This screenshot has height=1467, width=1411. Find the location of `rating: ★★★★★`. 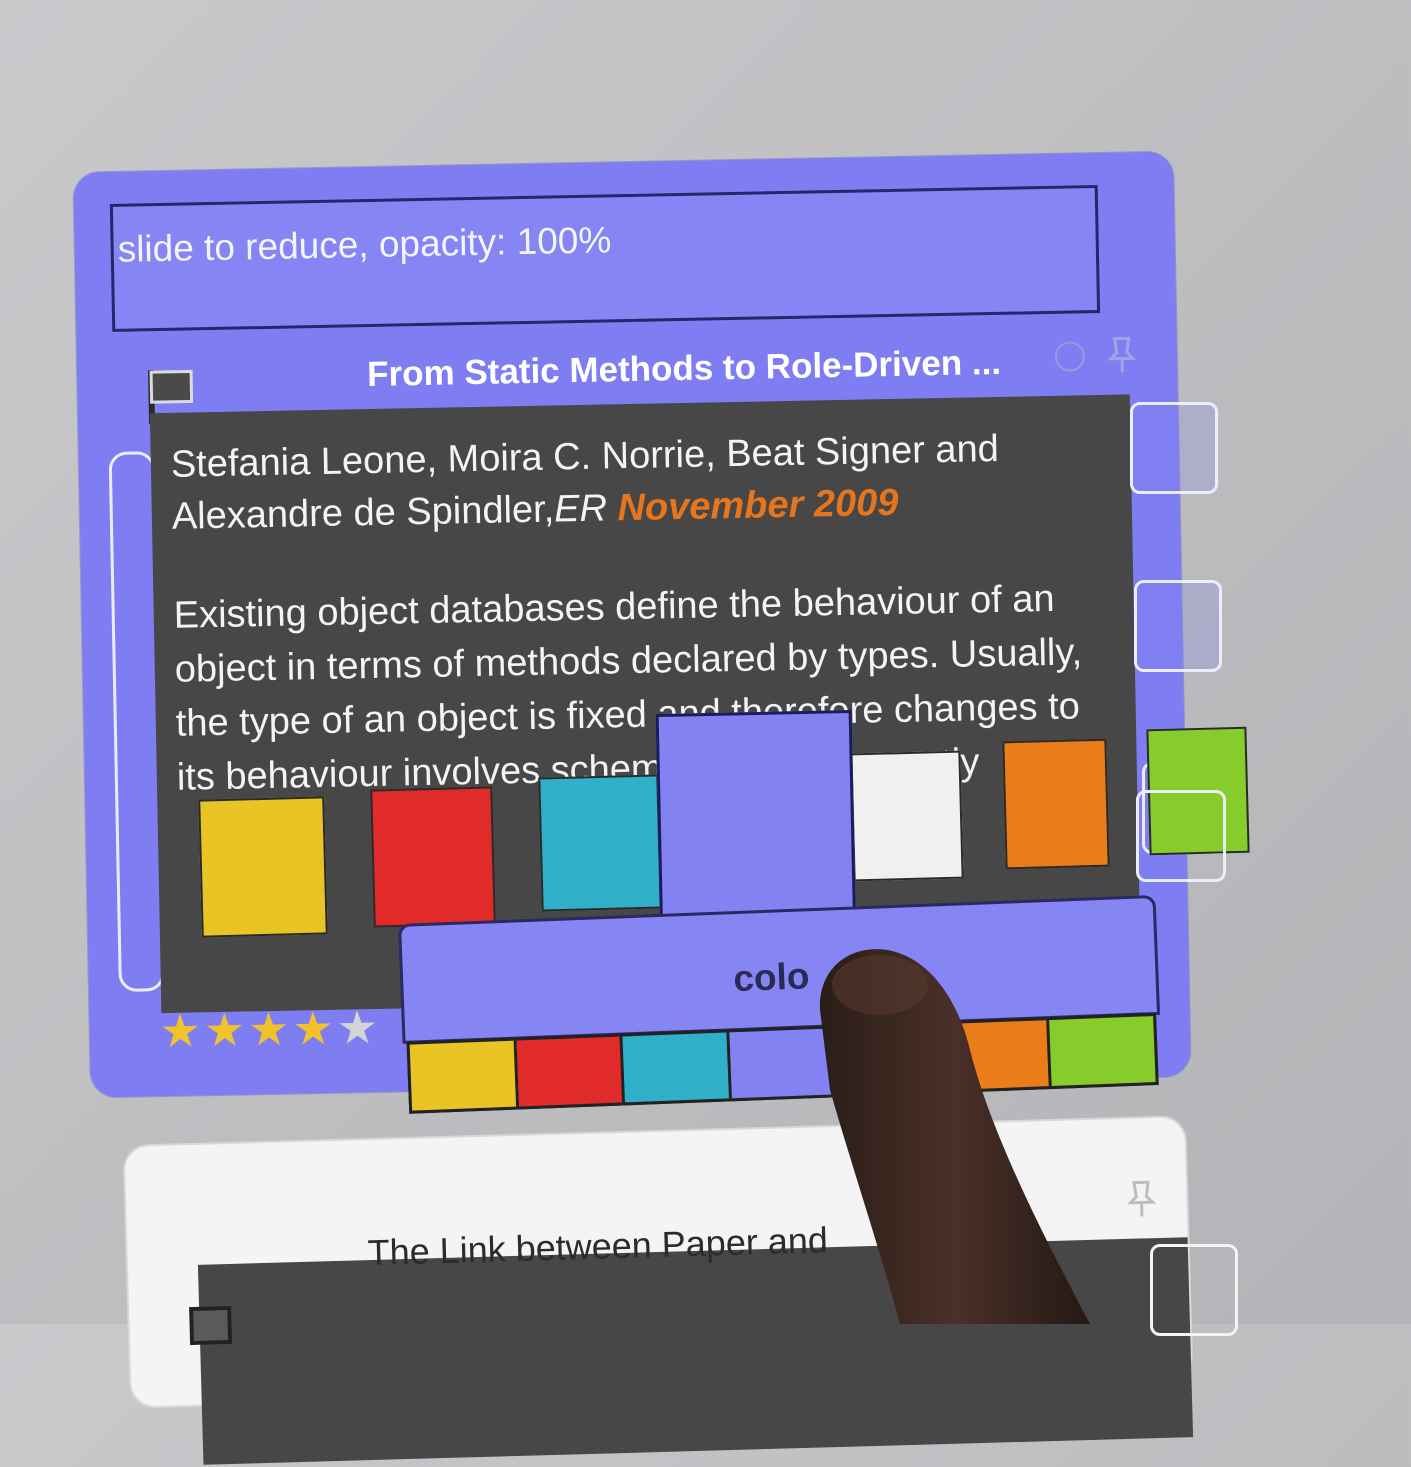

rating: ★★★★★ is located at coordinates (270, 1029).